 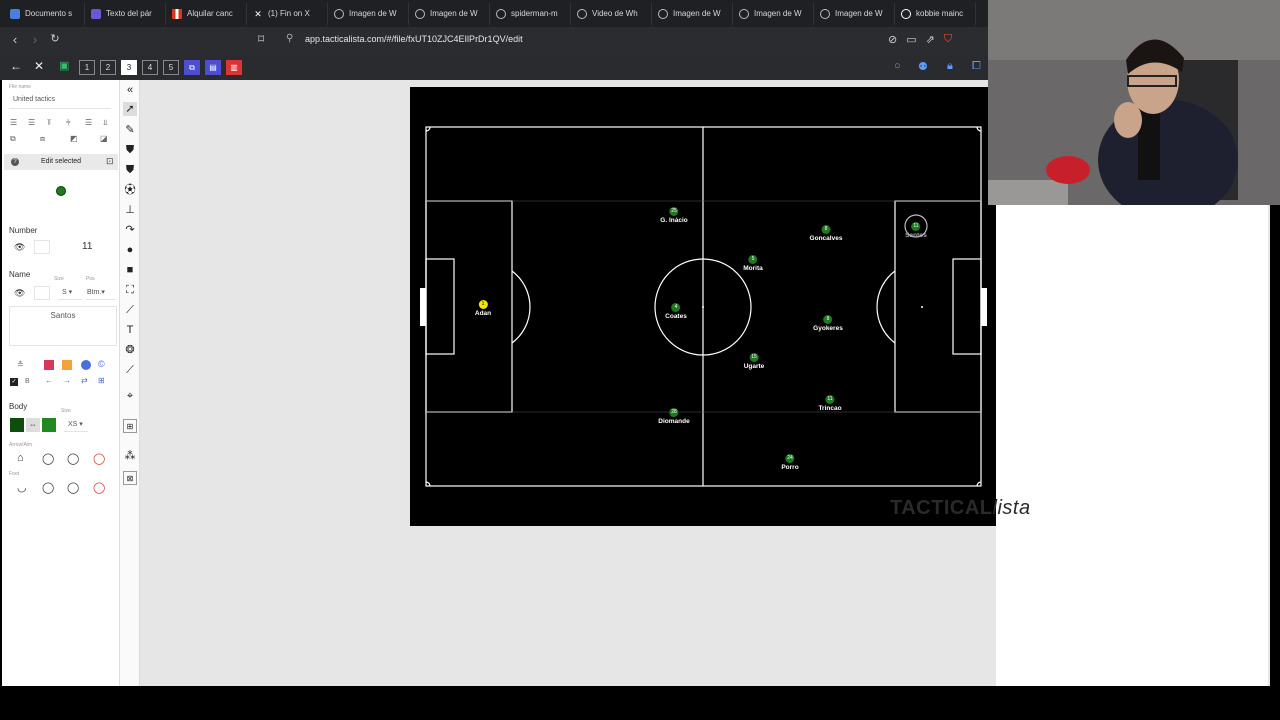 What do you see at coordinates (99, 458) in the screenshot?
I see `aim-none-icon: ◯` at bounding box center [99, 458].